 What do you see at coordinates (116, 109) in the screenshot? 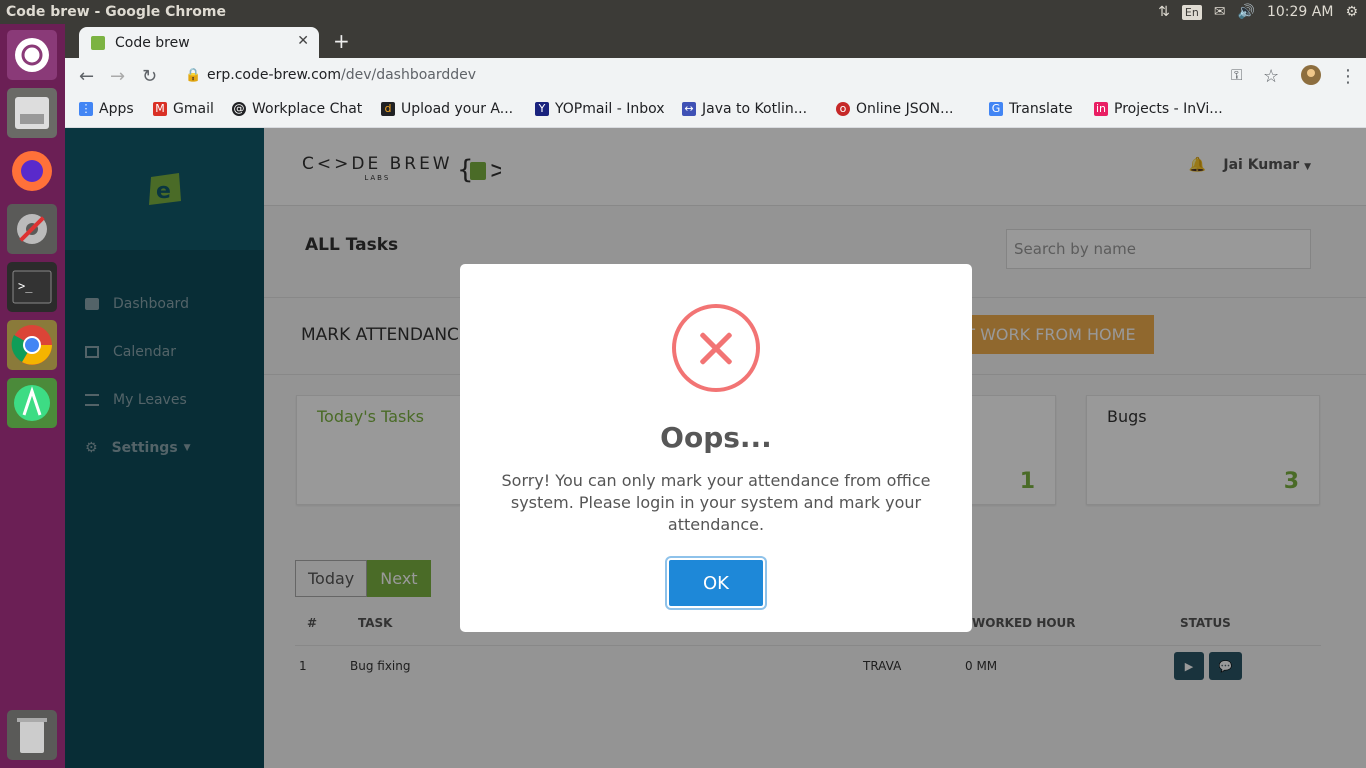
I see `bookmark-label: Apps` at bounding box center [116, 109].